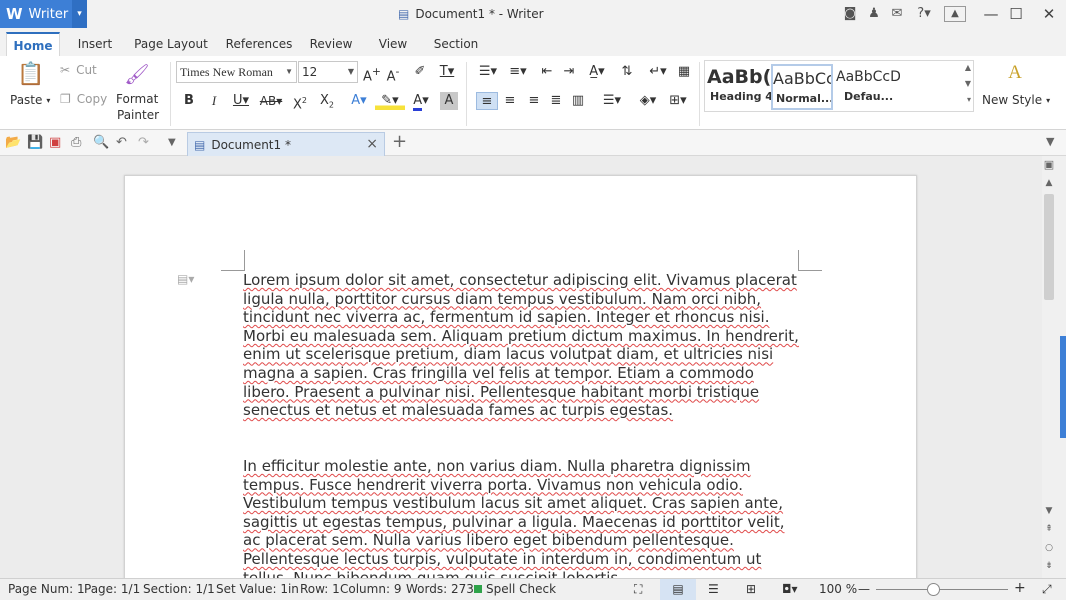 Image resolution: width=1066 pixels, height=600 pixels. Describe the element at coordinates (79, 14) in the screenshot. I see `app-menu-dropdown-icon: ▾` at that location.